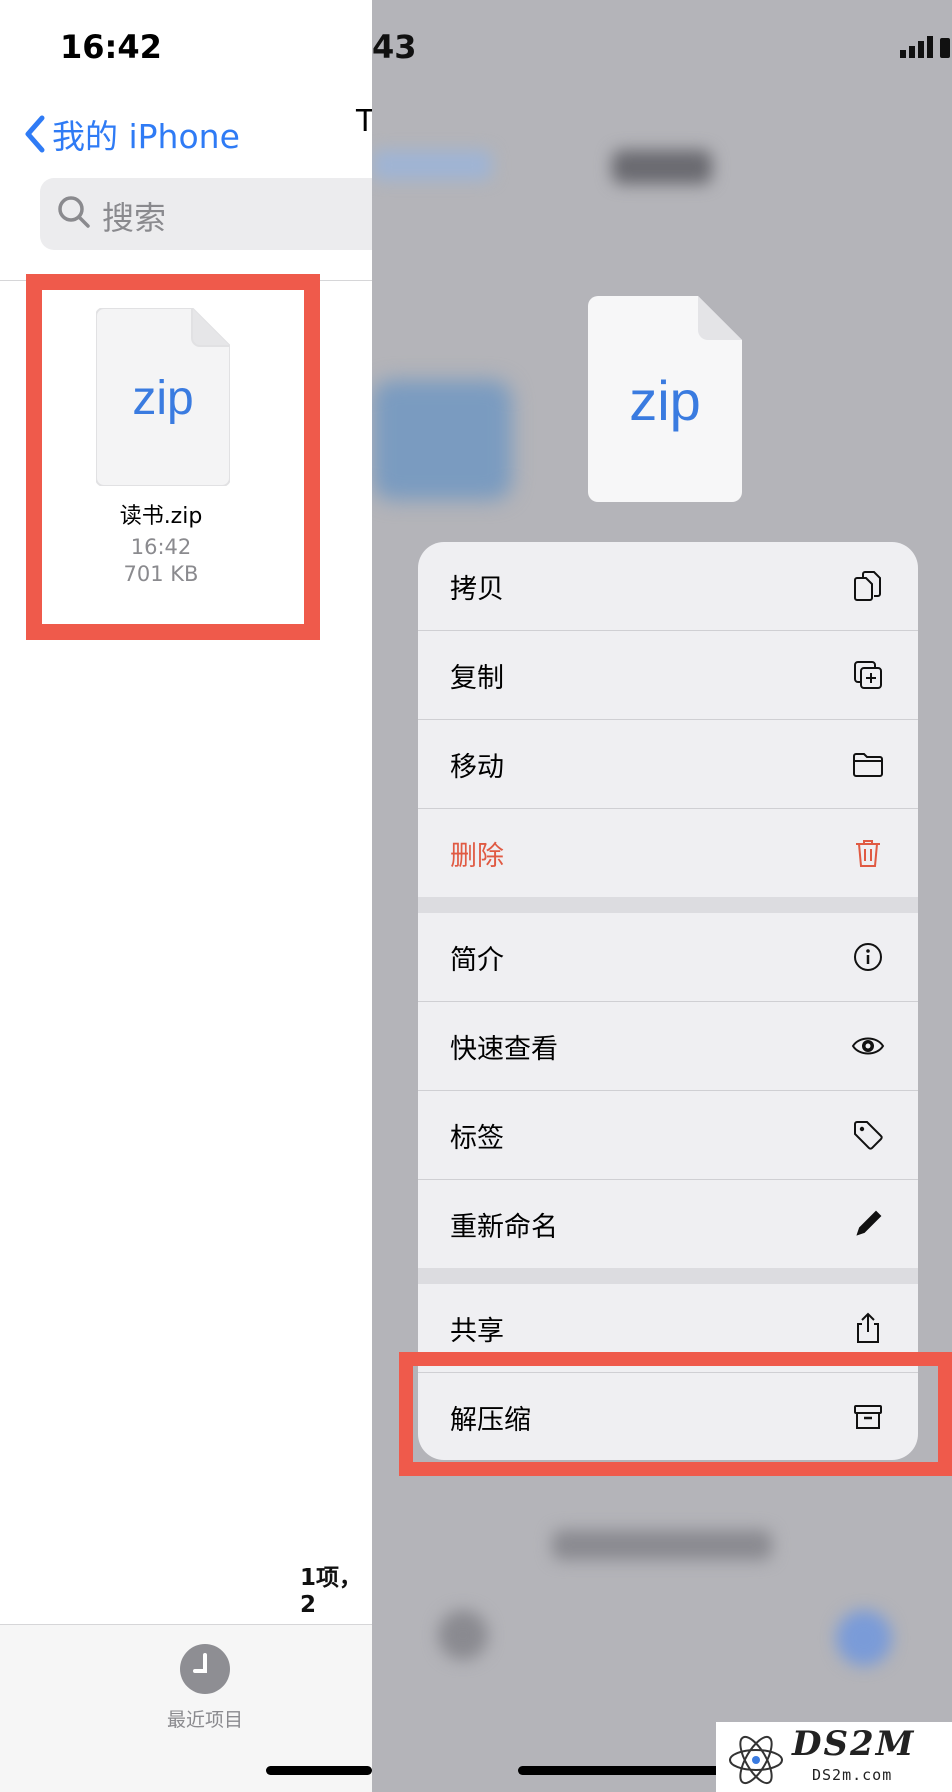  Describe the element at coordinates (869, 1223) in the screenshot. I see `pencil-icon` at that location.